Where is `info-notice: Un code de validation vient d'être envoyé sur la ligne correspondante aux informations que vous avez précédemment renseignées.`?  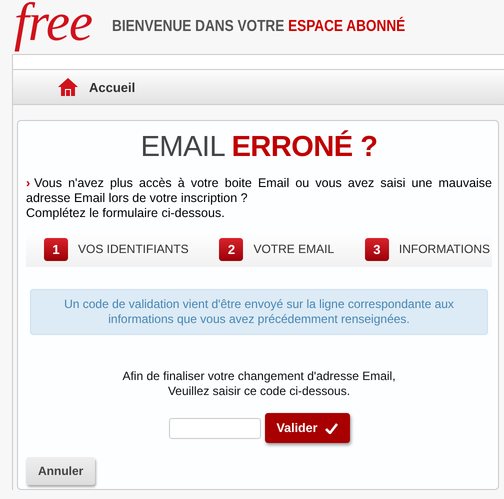 info-notice: Un code de validation vient d'être envoyé sur la ligne correspondante aux informations que vous avez précédemment renseignées. is located at coordinates (259, 312).